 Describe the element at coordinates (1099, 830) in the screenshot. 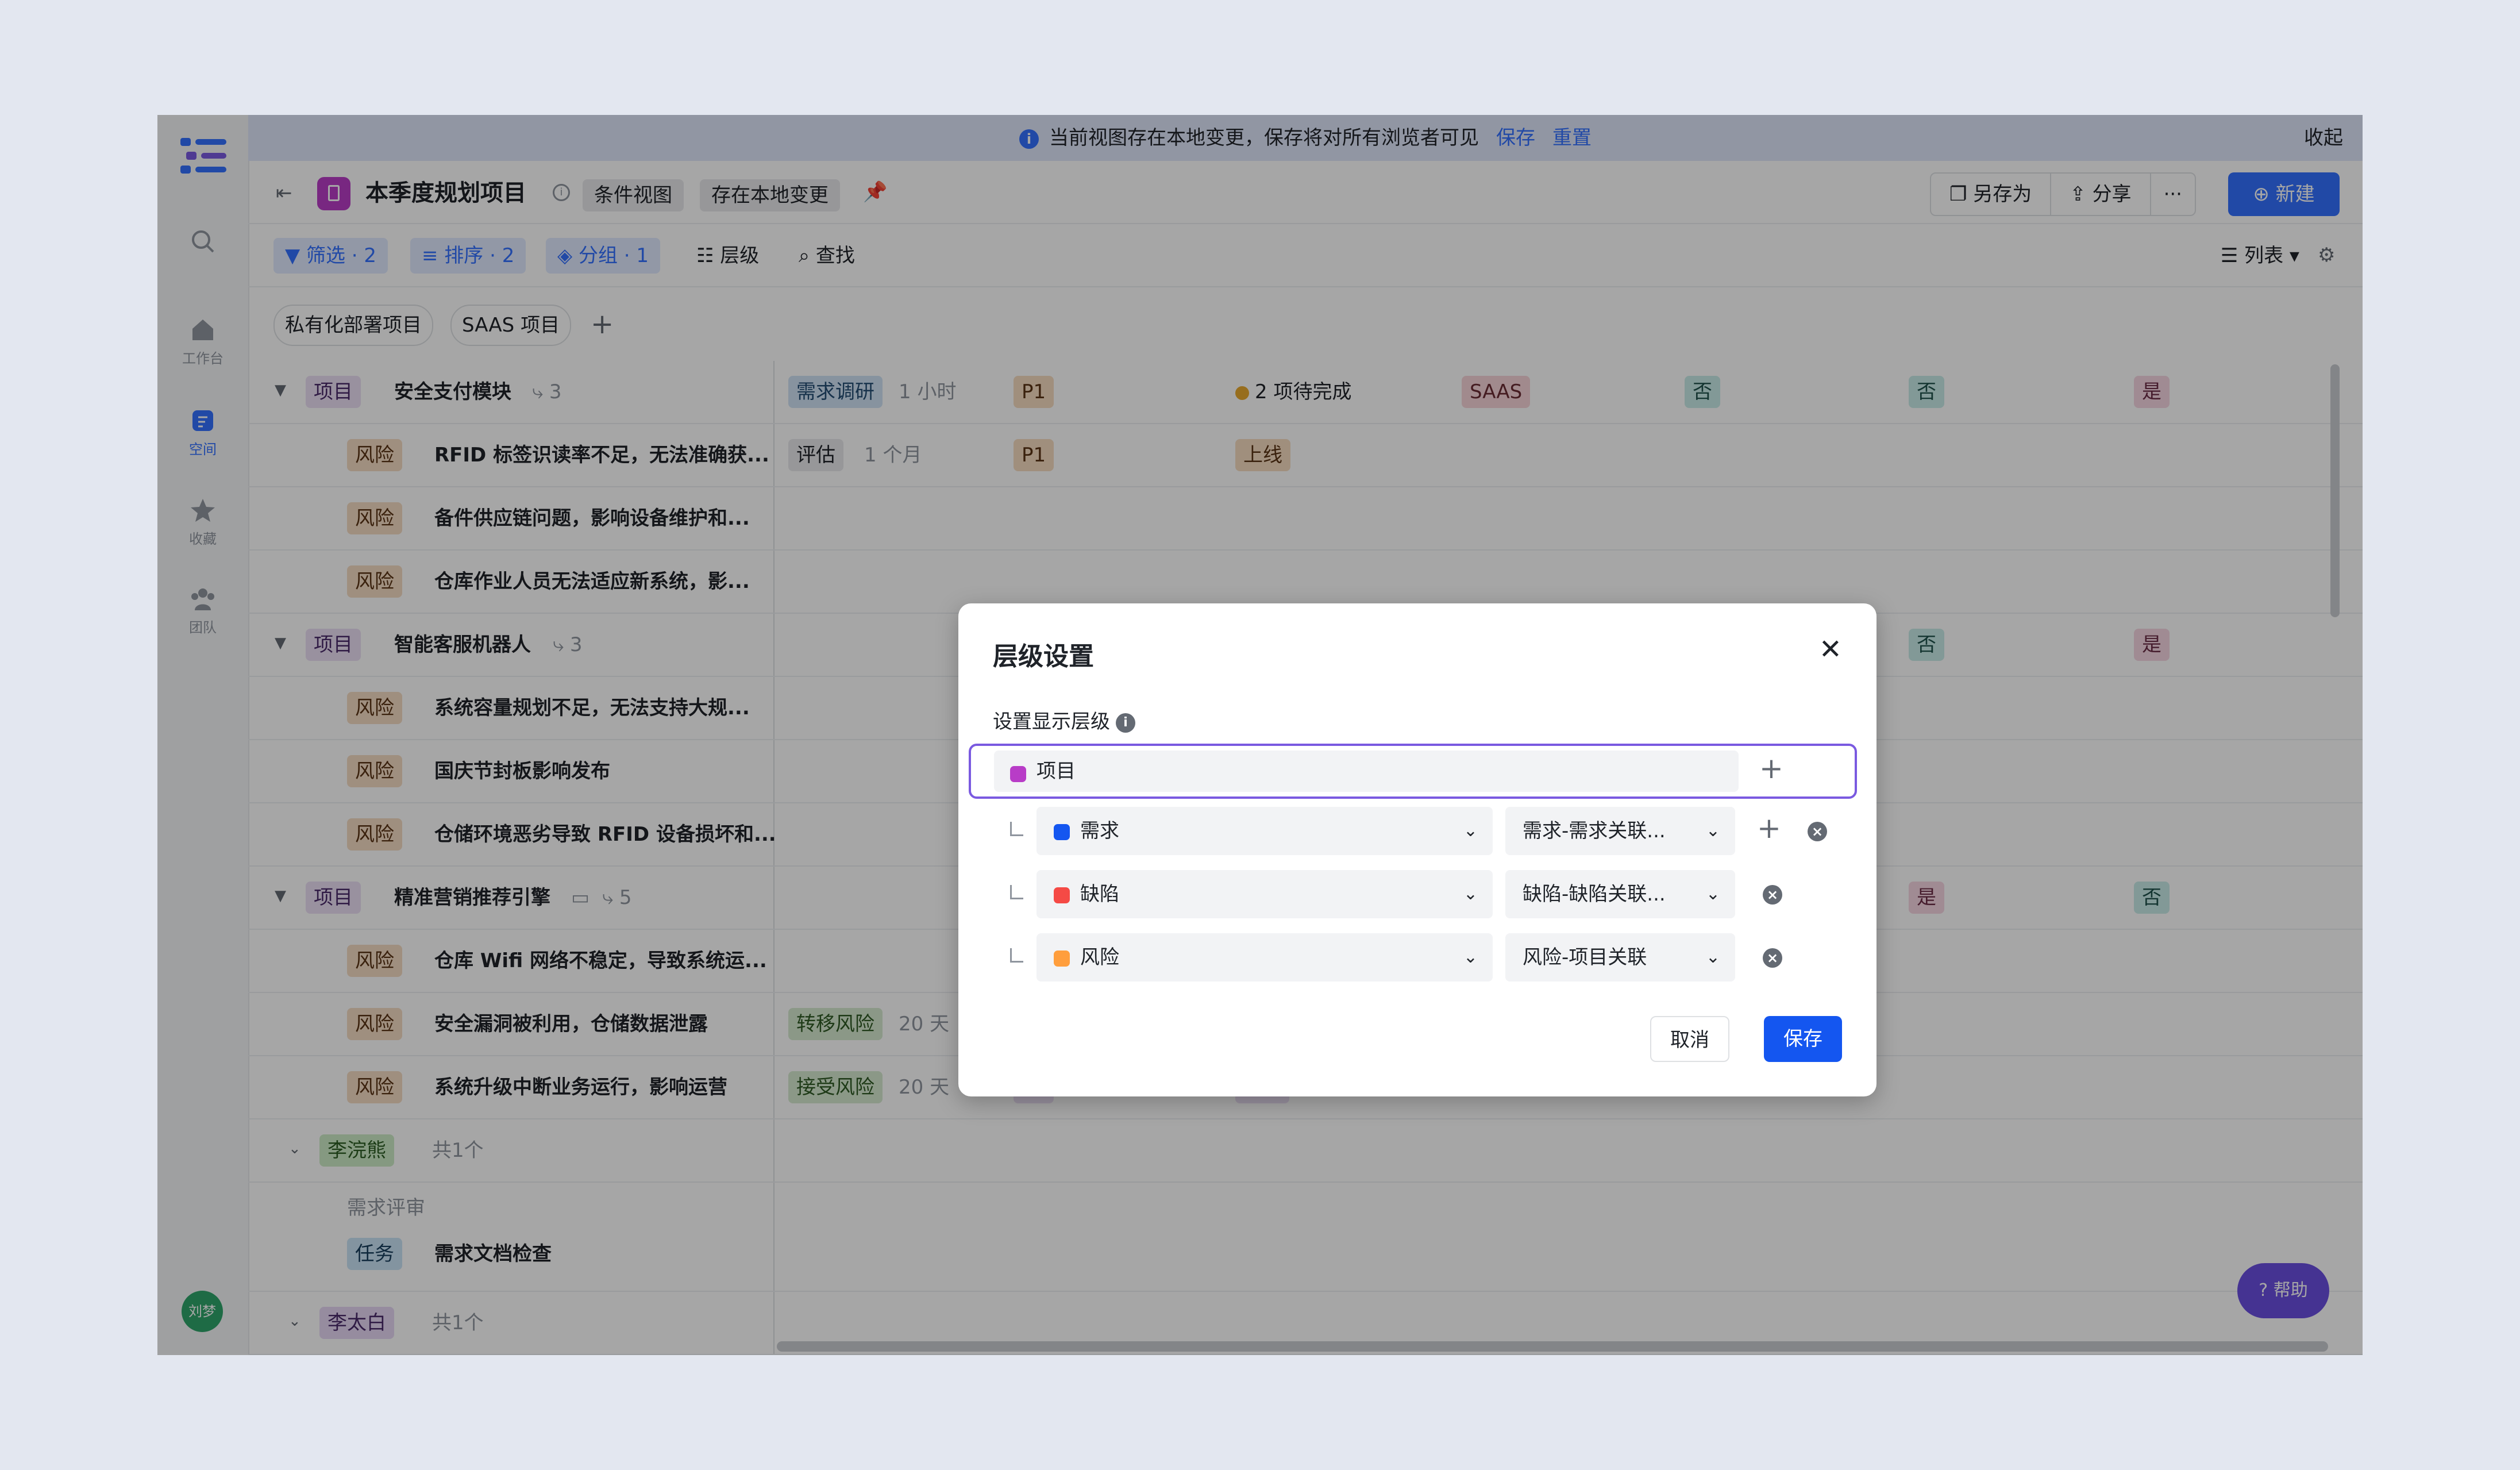

I see `level-label: 需求` at that location.